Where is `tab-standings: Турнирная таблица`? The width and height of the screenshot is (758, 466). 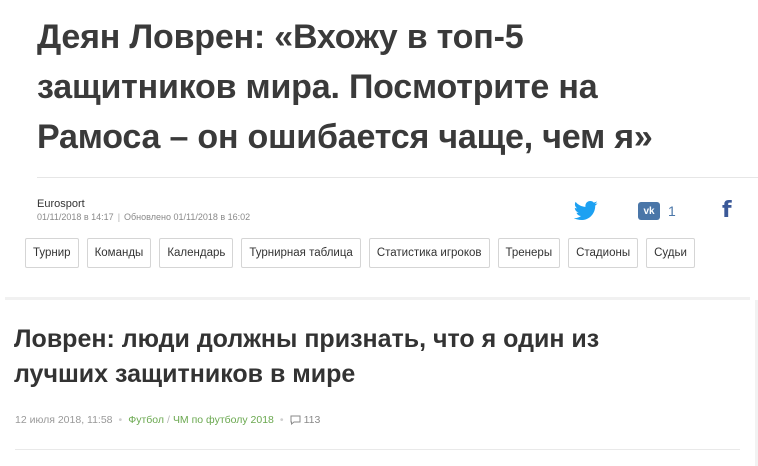
tab-standings: Турнирная таблица is located at coordinates (301, 253).